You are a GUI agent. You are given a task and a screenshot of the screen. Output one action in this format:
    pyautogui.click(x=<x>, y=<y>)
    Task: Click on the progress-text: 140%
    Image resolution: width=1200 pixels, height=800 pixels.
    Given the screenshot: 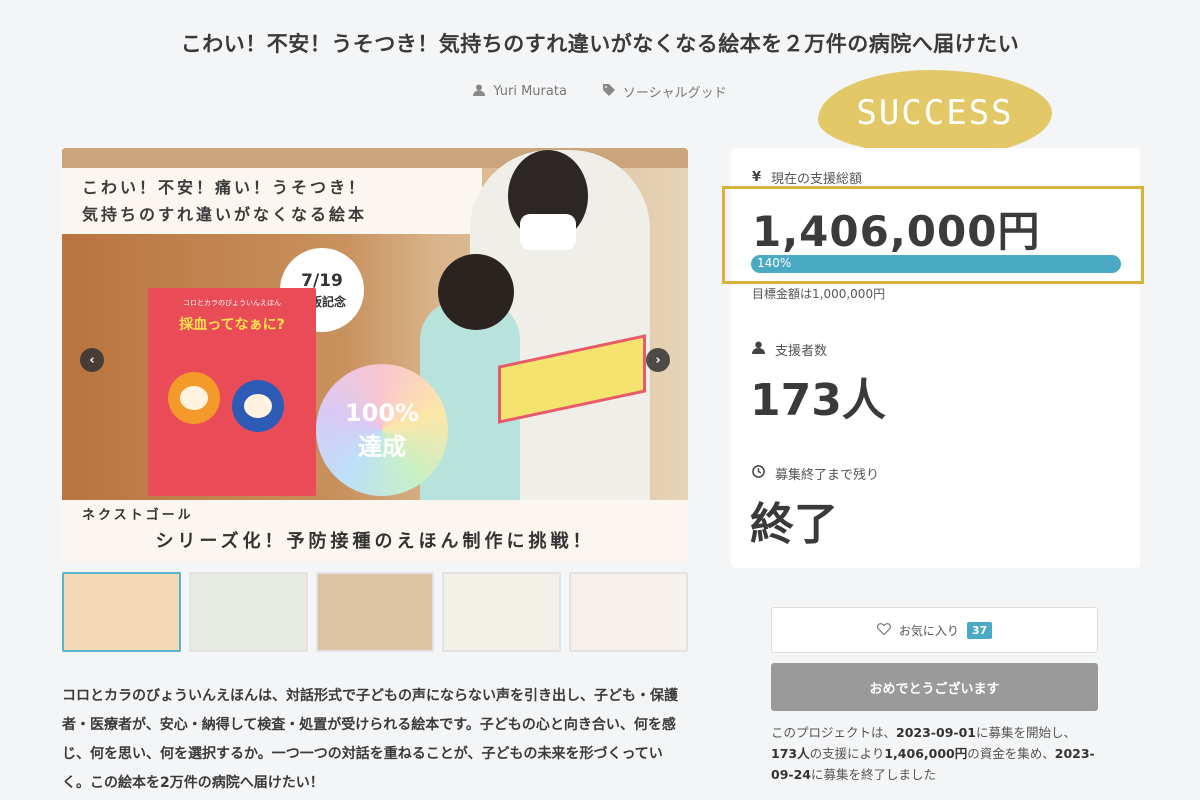 What is the action you would take?
    pyautogui.click(x=774, y=263)
    